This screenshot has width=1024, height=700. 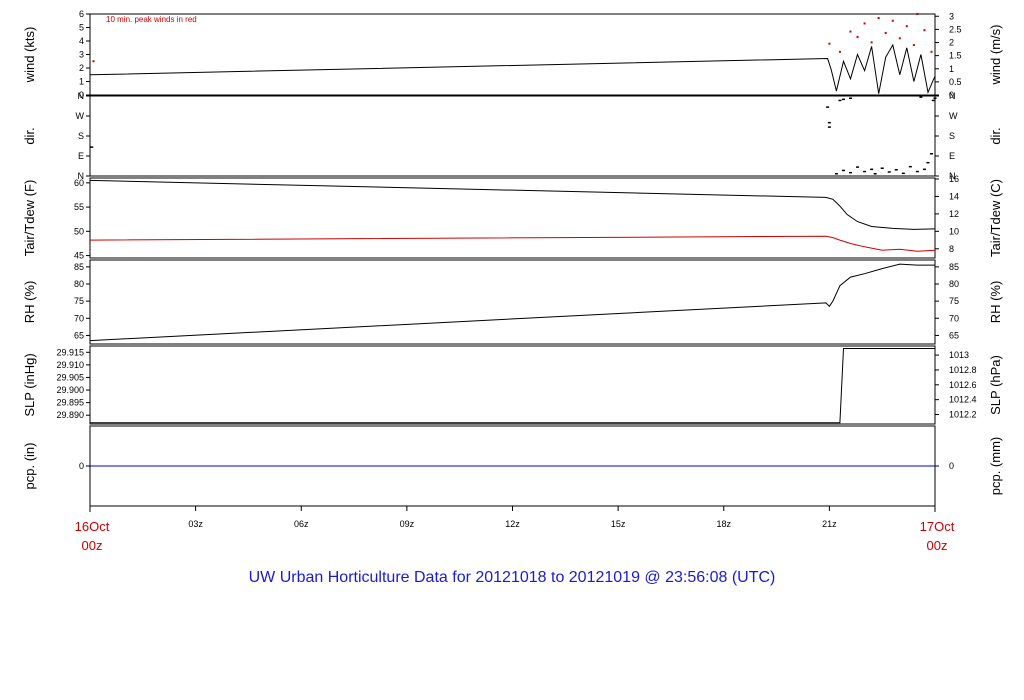 What do you see at coordinates (951, 466) in the screenshot?
I see `pcp-right-tick-label: 0` at bounding box center [951, 466].